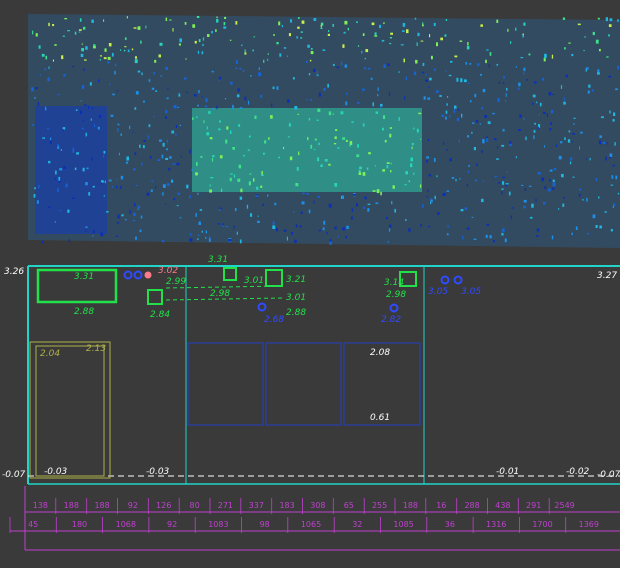 The height and width of the screenshot is (568, 620). What do you see at coordinates (40, 505) in the screenshot?
I see `dimension-row1-label: 138` at bounding box center [40, 505].